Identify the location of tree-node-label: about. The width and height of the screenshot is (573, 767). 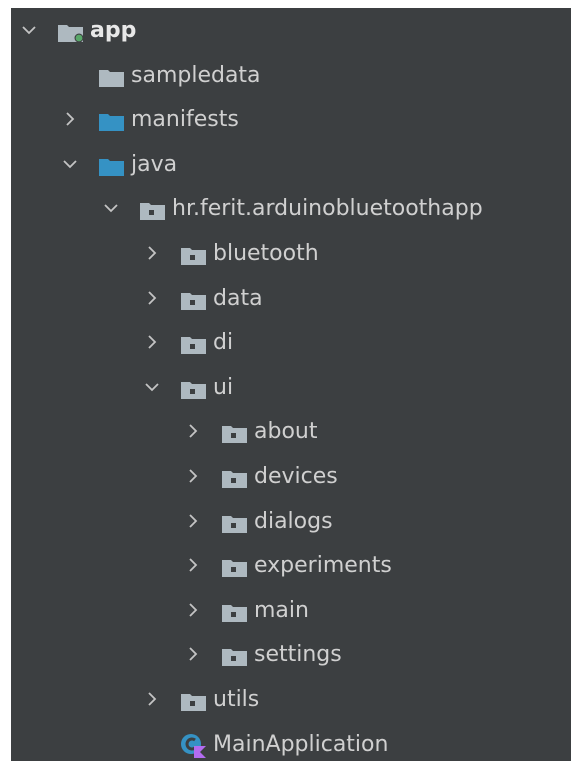
(286, 431).